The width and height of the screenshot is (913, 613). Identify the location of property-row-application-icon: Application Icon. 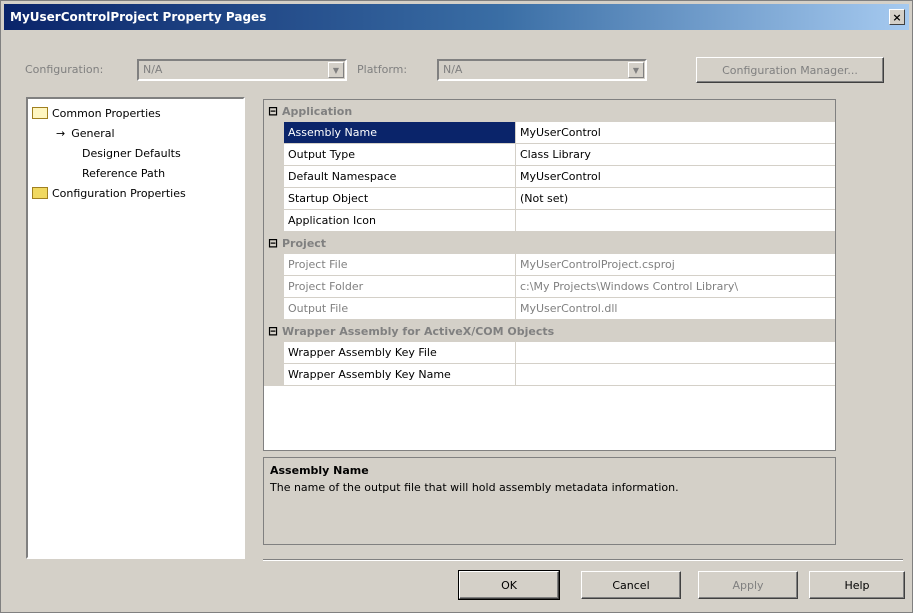
(549, 221).